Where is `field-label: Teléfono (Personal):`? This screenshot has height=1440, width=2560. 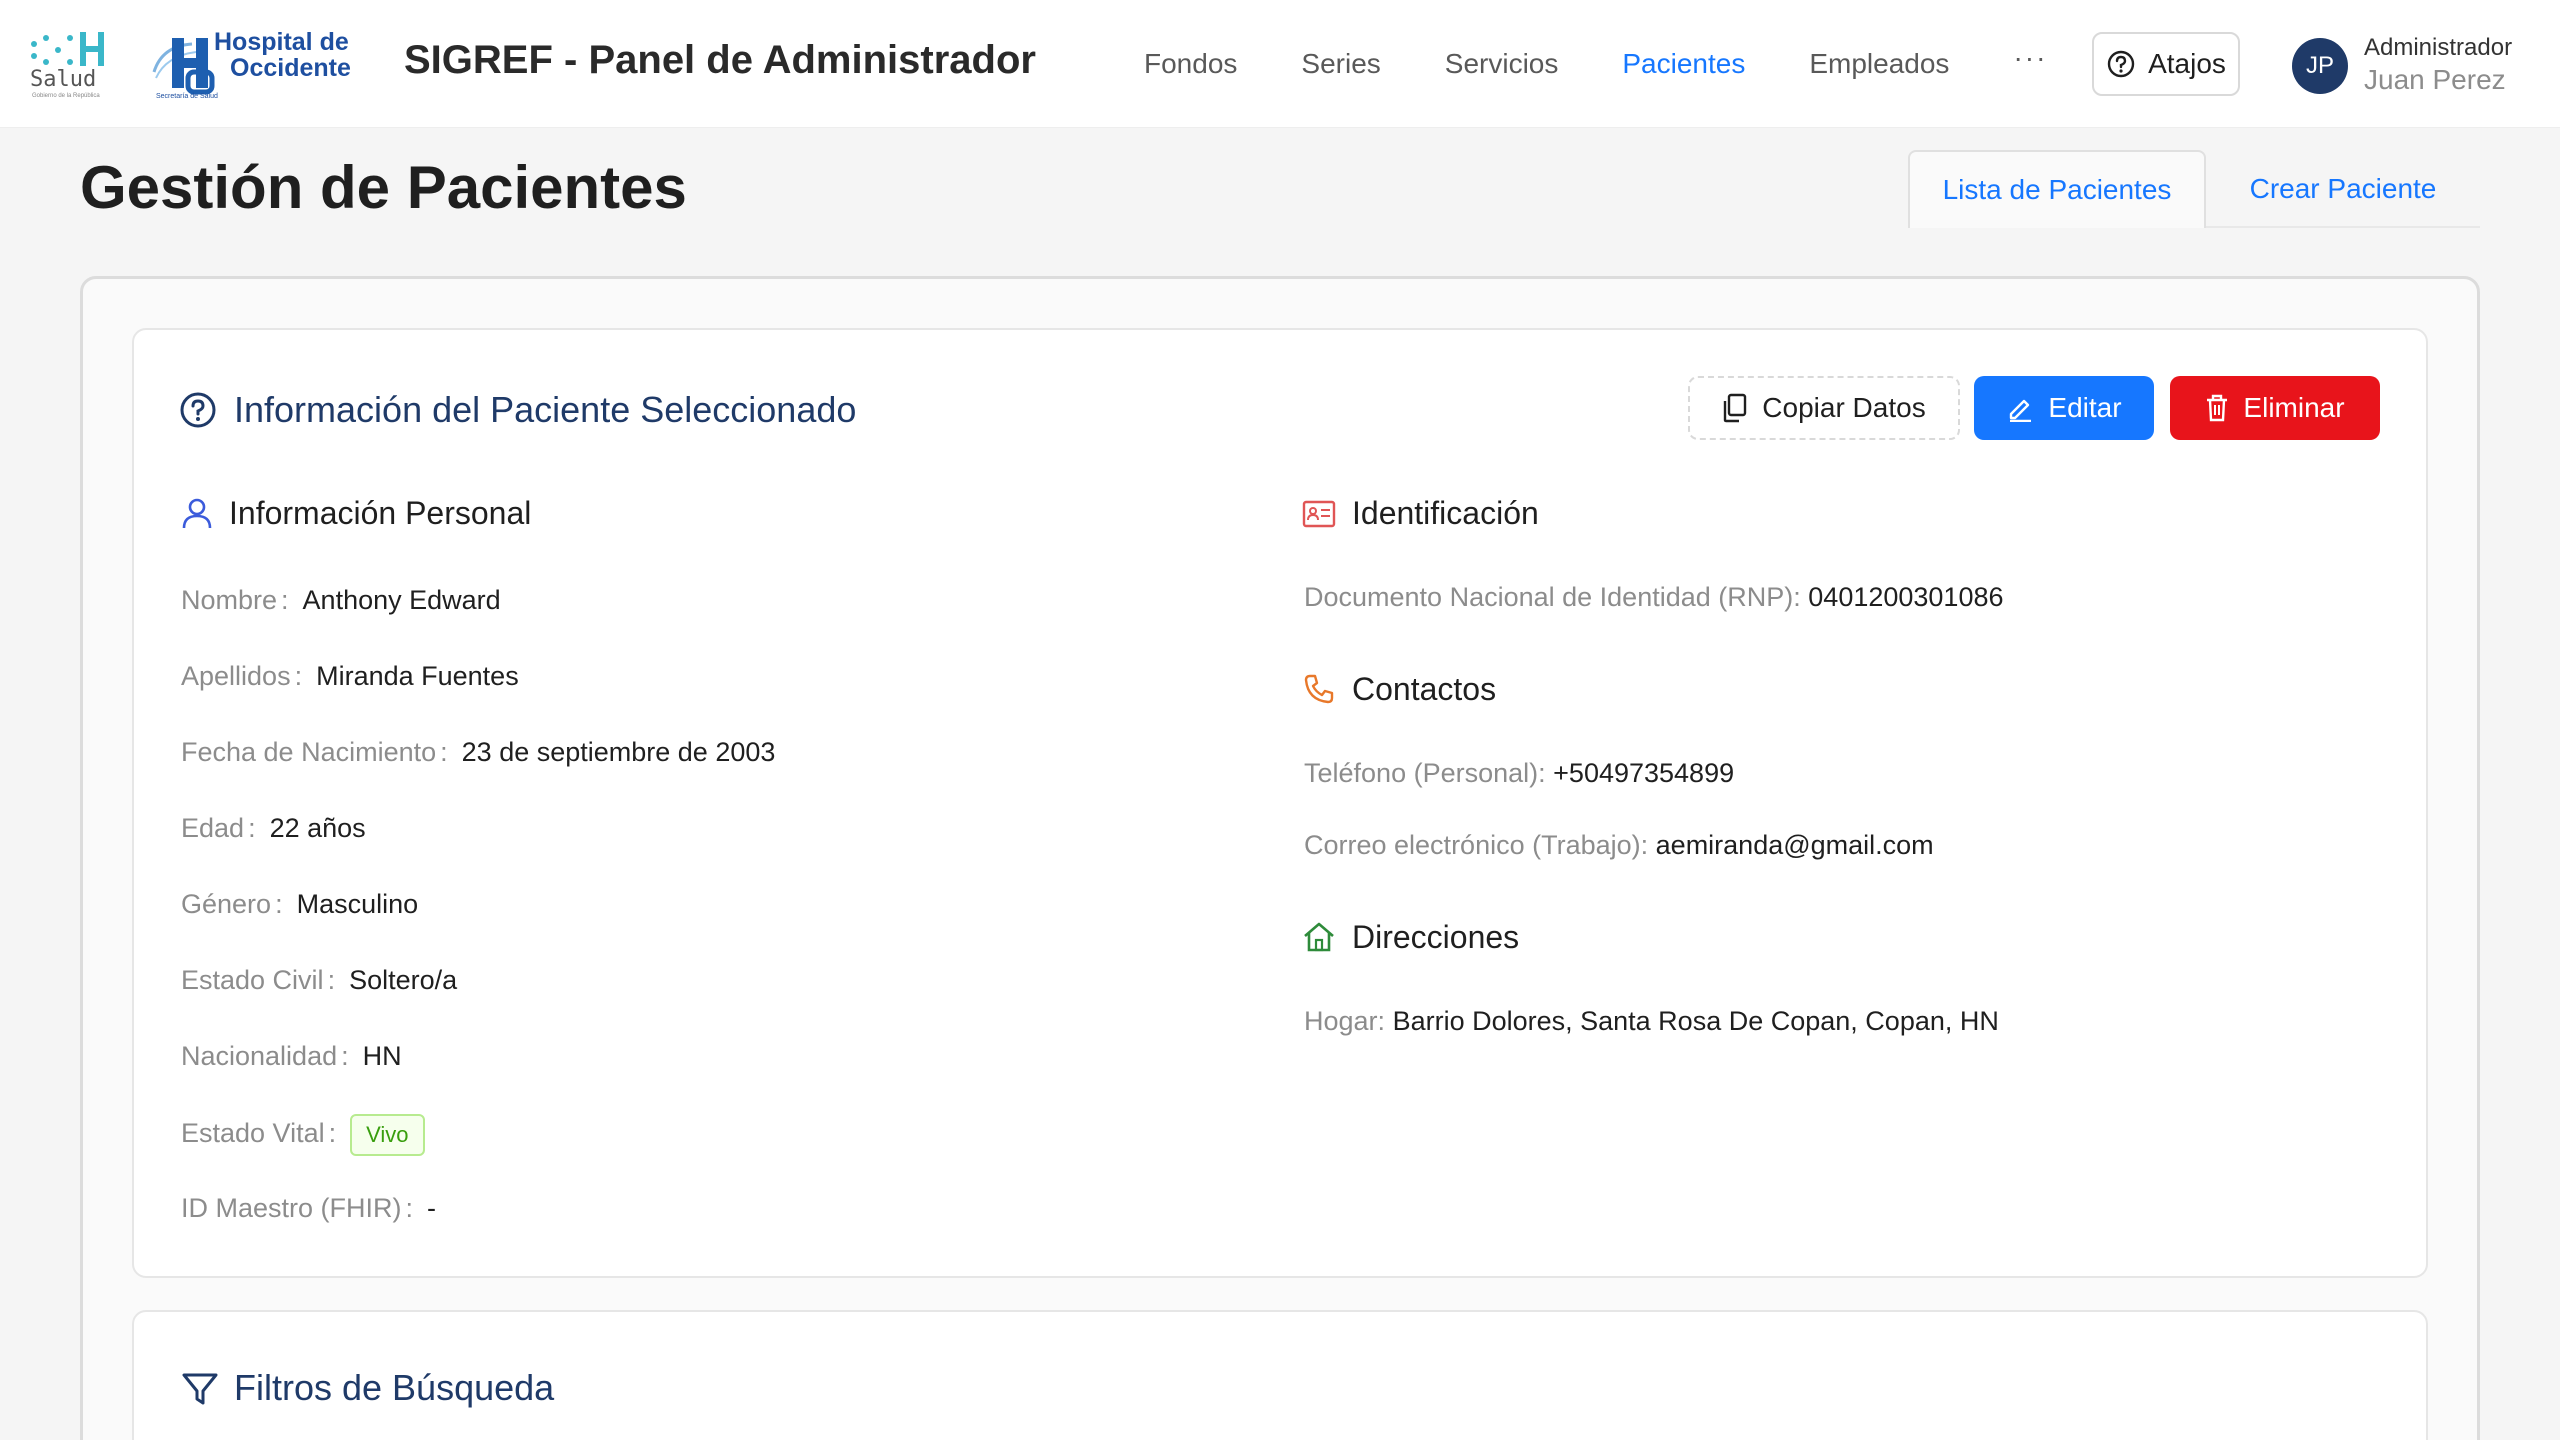 field-label: Teléfono (Personal): is located at coordinates (1425, 773).